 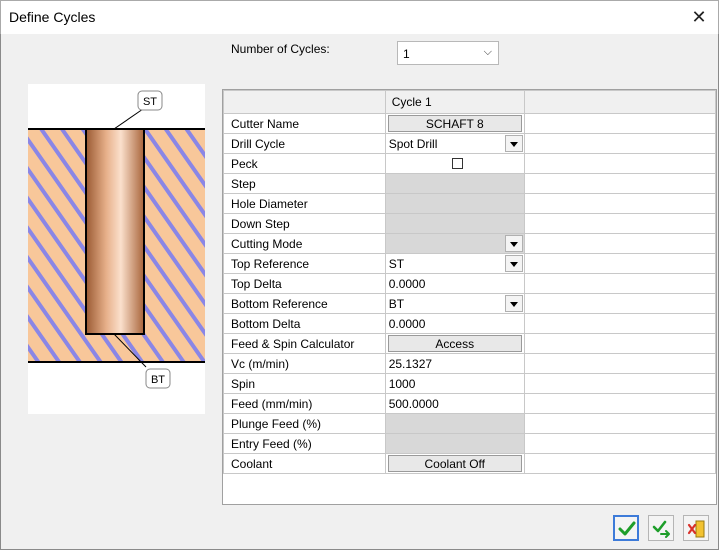 I want to click on ok-button, so click(x=626, y=528).